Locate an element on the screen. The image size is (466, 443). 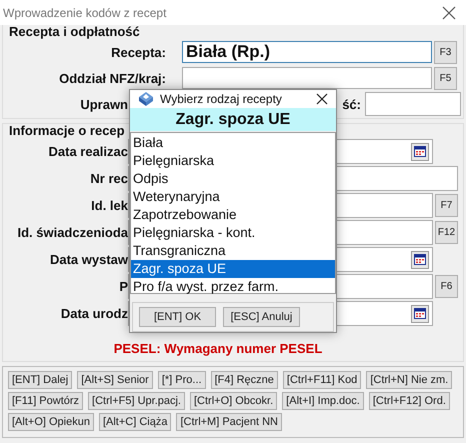
list-item: Transgraniczna is located at coordinates (233, 251).